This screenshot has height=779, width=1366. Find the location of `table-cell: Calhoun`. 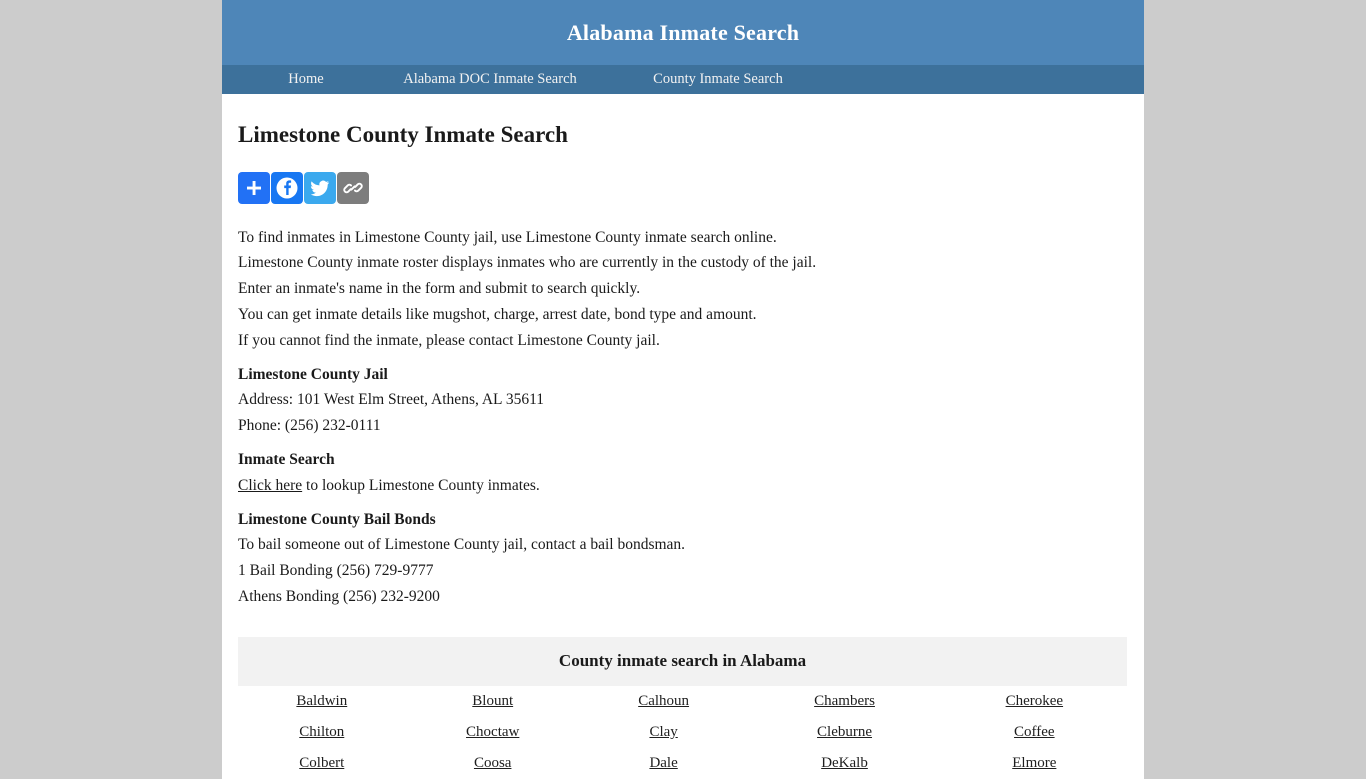

table-cell: Calhoun is located at coordinates (664, 701).